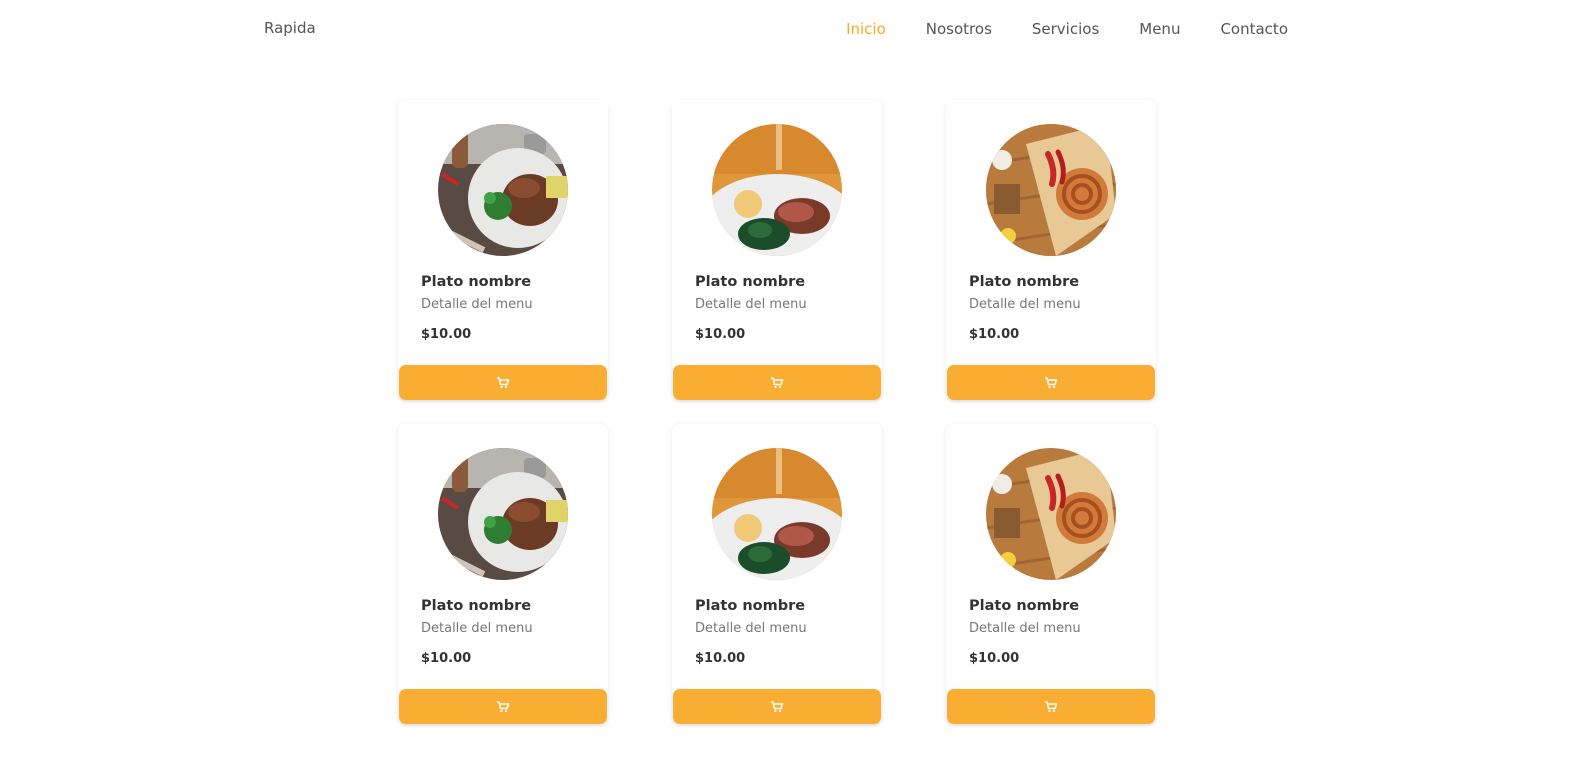 The image size is (1569, 773). I want to click on nav-links: Inicio Nosotros Servicios Menu Contacto, so click(1067, 28).